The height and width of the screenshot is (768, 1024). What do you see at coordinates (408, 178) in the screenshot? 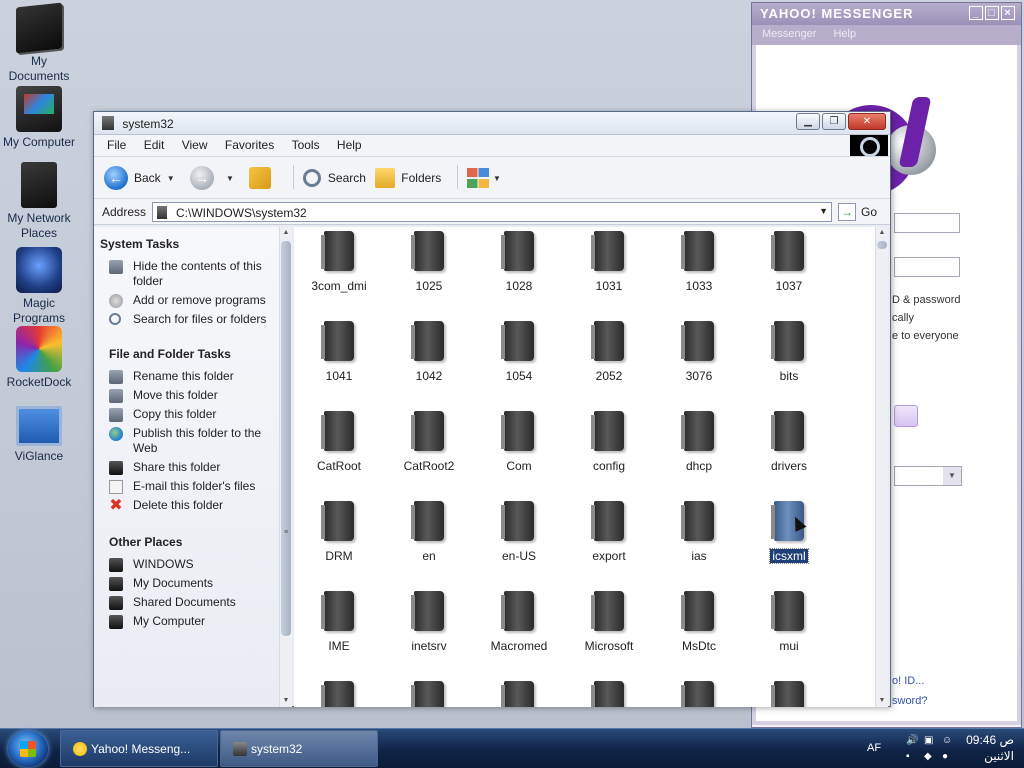
I see `folders-button: Folders` at bounding box center [408, 178].